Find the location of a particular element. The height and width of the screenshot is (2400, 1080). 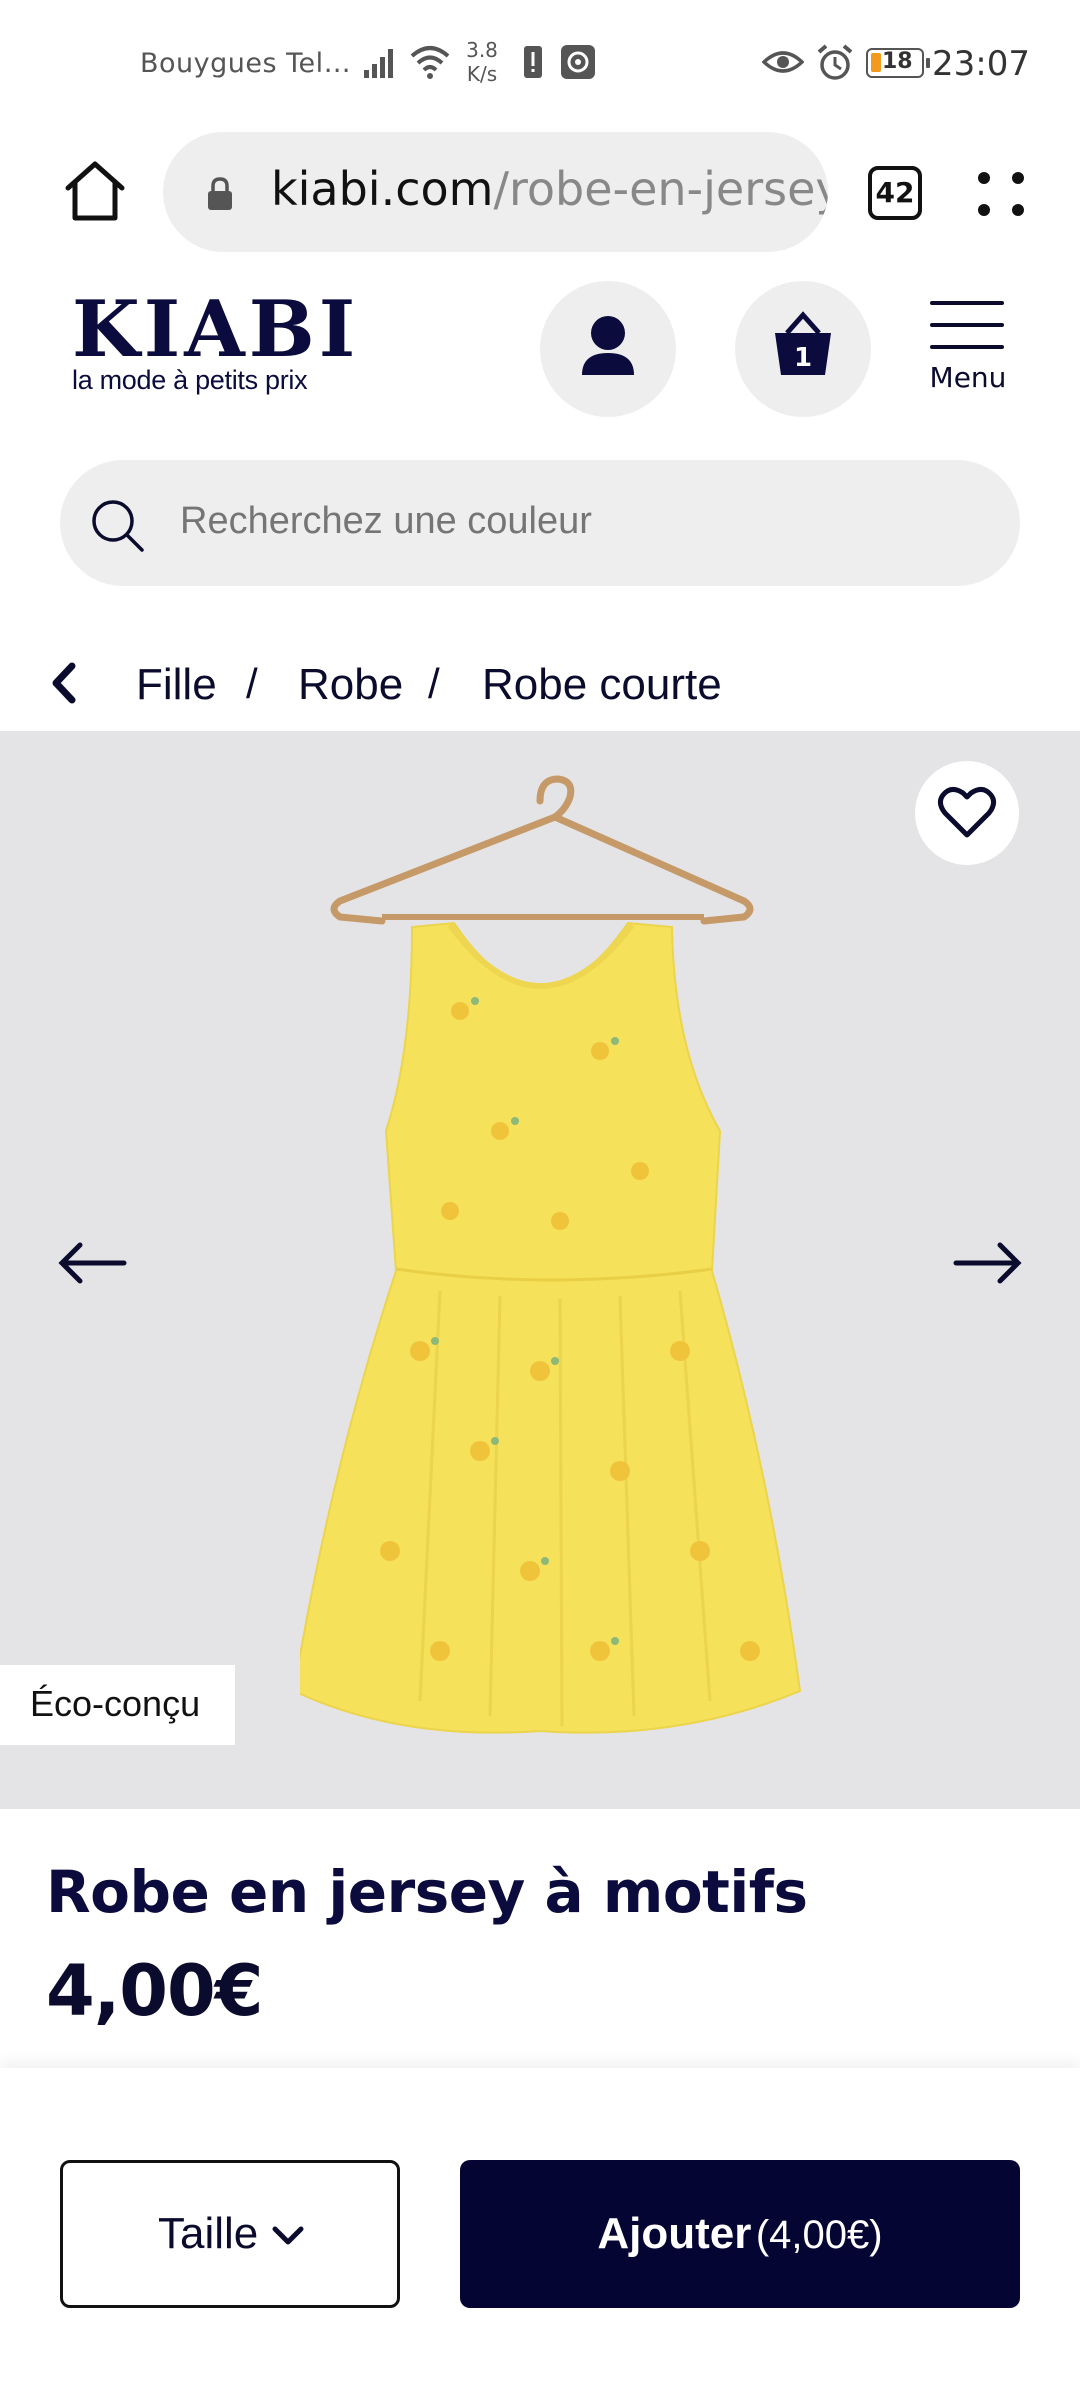

search-bar is located at coordinates (540, 523).